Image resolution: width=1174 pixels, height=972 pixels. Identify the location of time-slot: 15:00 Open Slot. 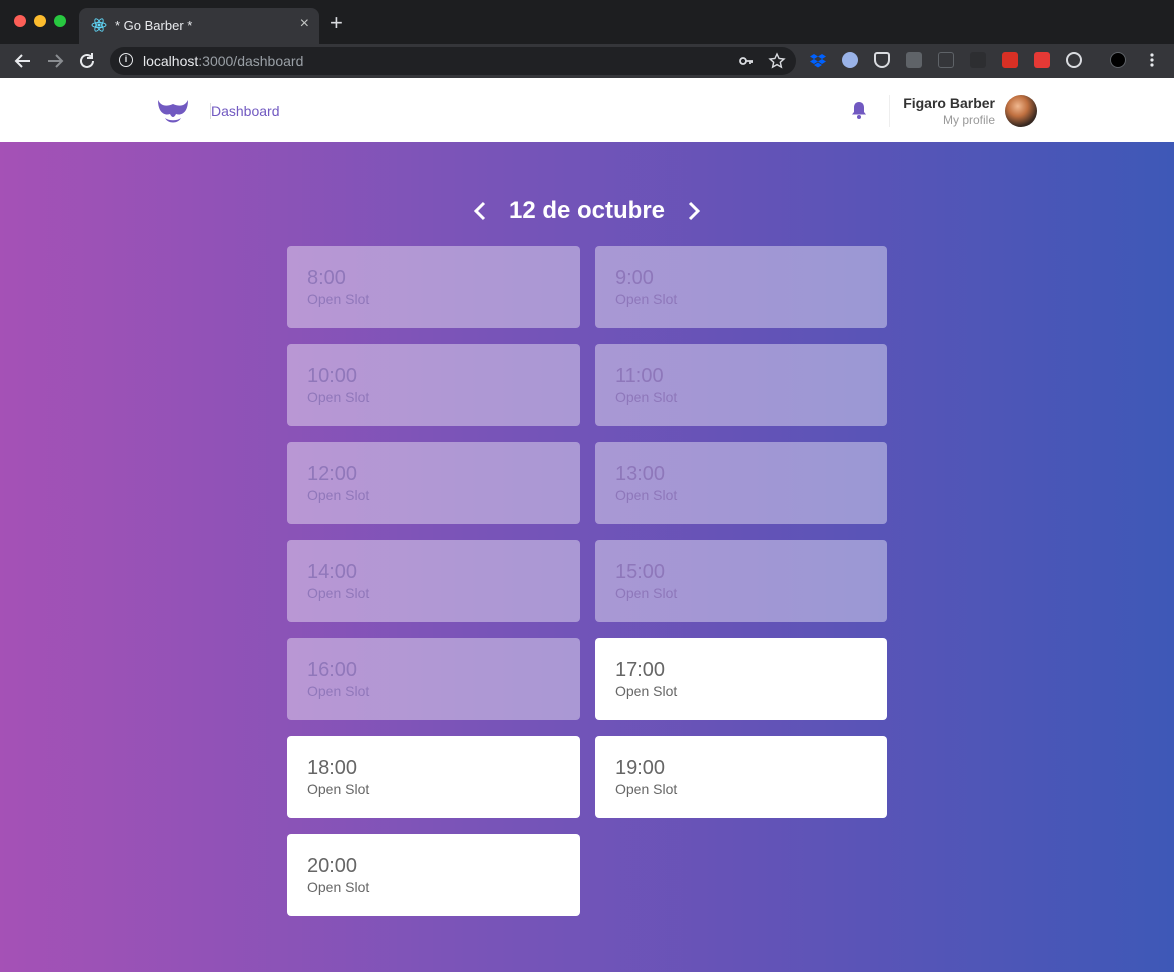
(741, 581).